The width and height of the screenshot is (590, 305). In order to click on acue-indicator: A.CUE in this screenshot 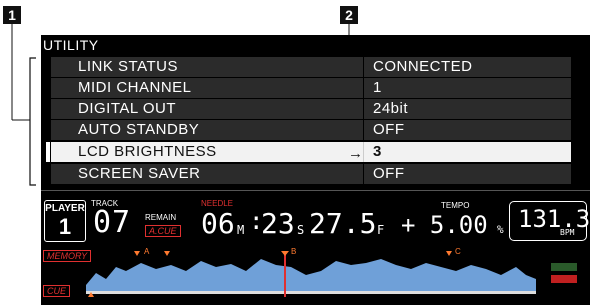, I will do `click(163, 231)`.